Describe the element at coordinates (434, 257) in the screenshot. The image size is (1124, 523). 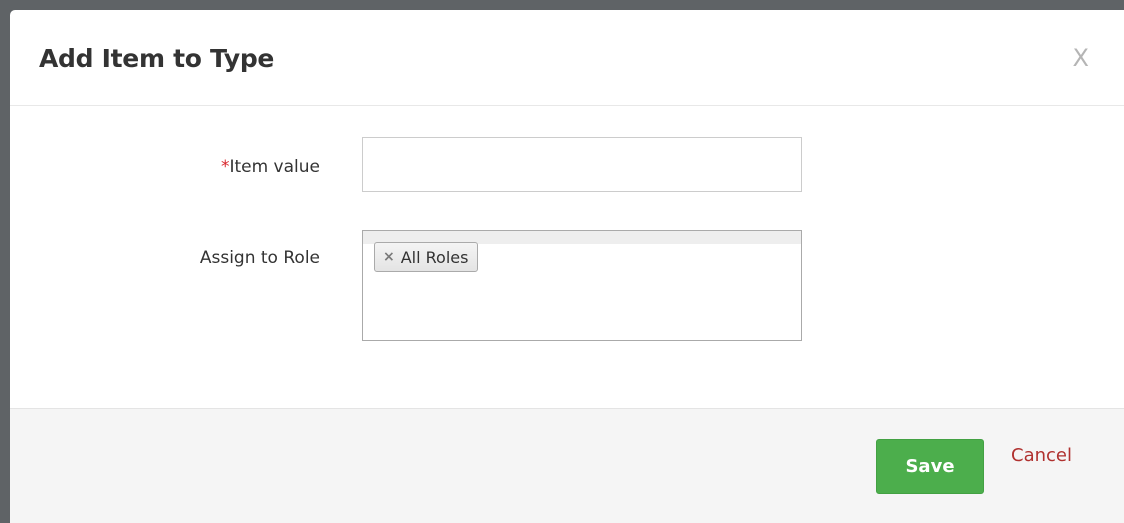
I see `role-chip-label: All Roles` at that location.